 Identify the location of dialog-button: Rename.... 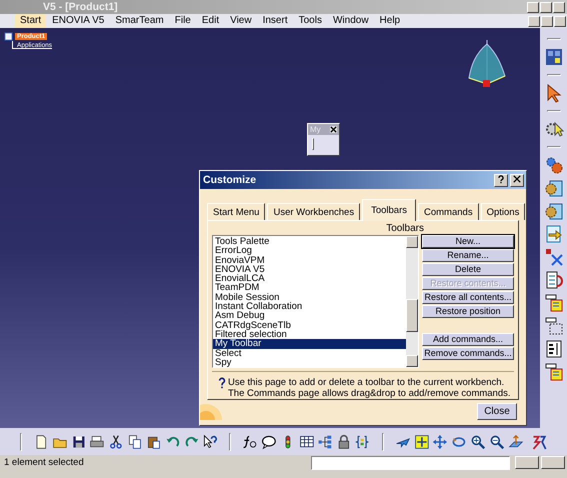
(468, 255).